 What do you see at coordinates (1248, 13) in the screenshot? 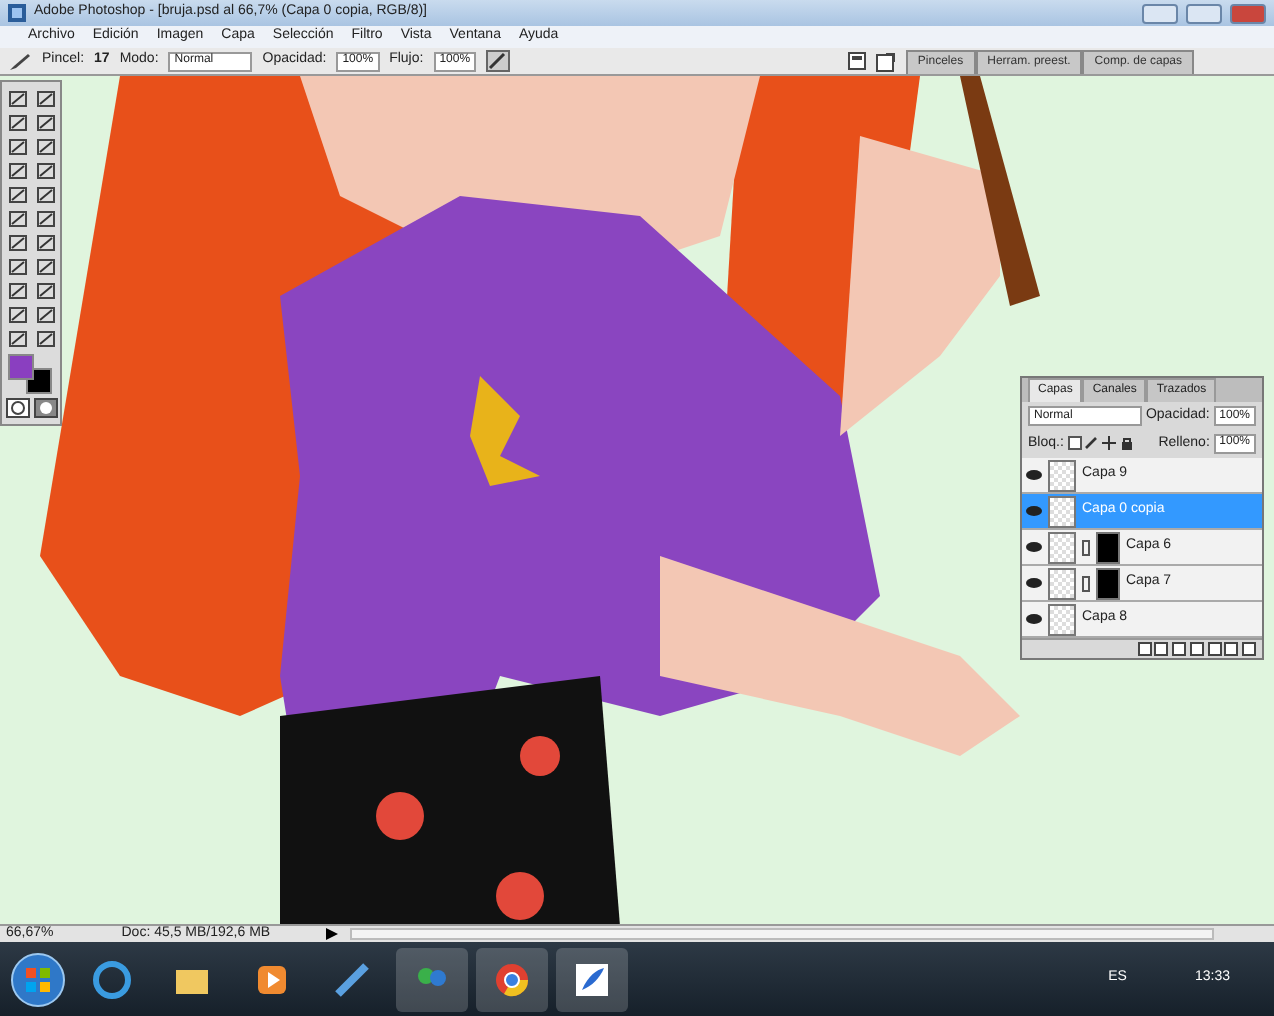
I see `close-button` at bounding box center [1248, 13].